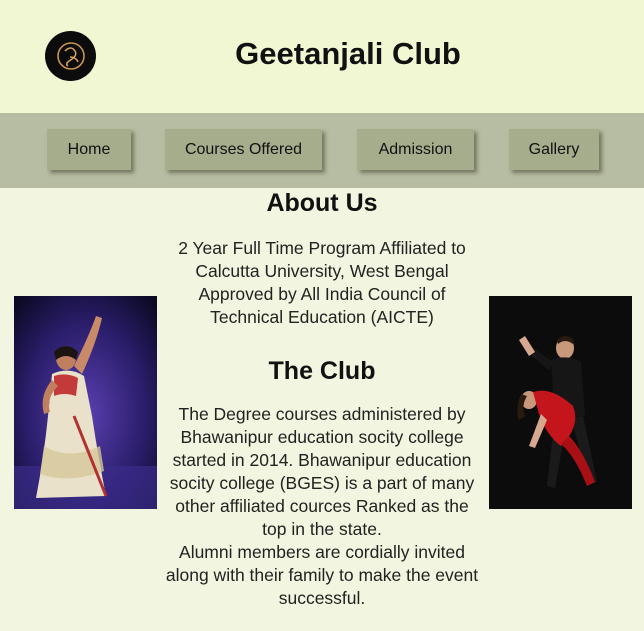  I want to click on nav-admission-button: Admission, so click(415, 149).